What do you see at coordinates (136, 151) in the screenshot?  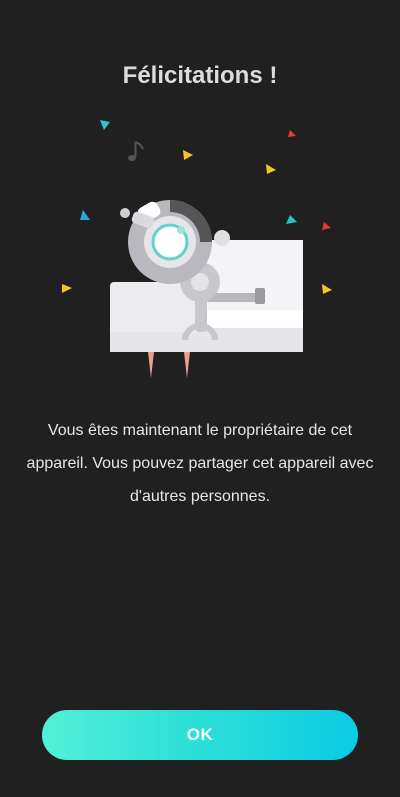 I see `music-note-icon` at bounding box center [136, 151].